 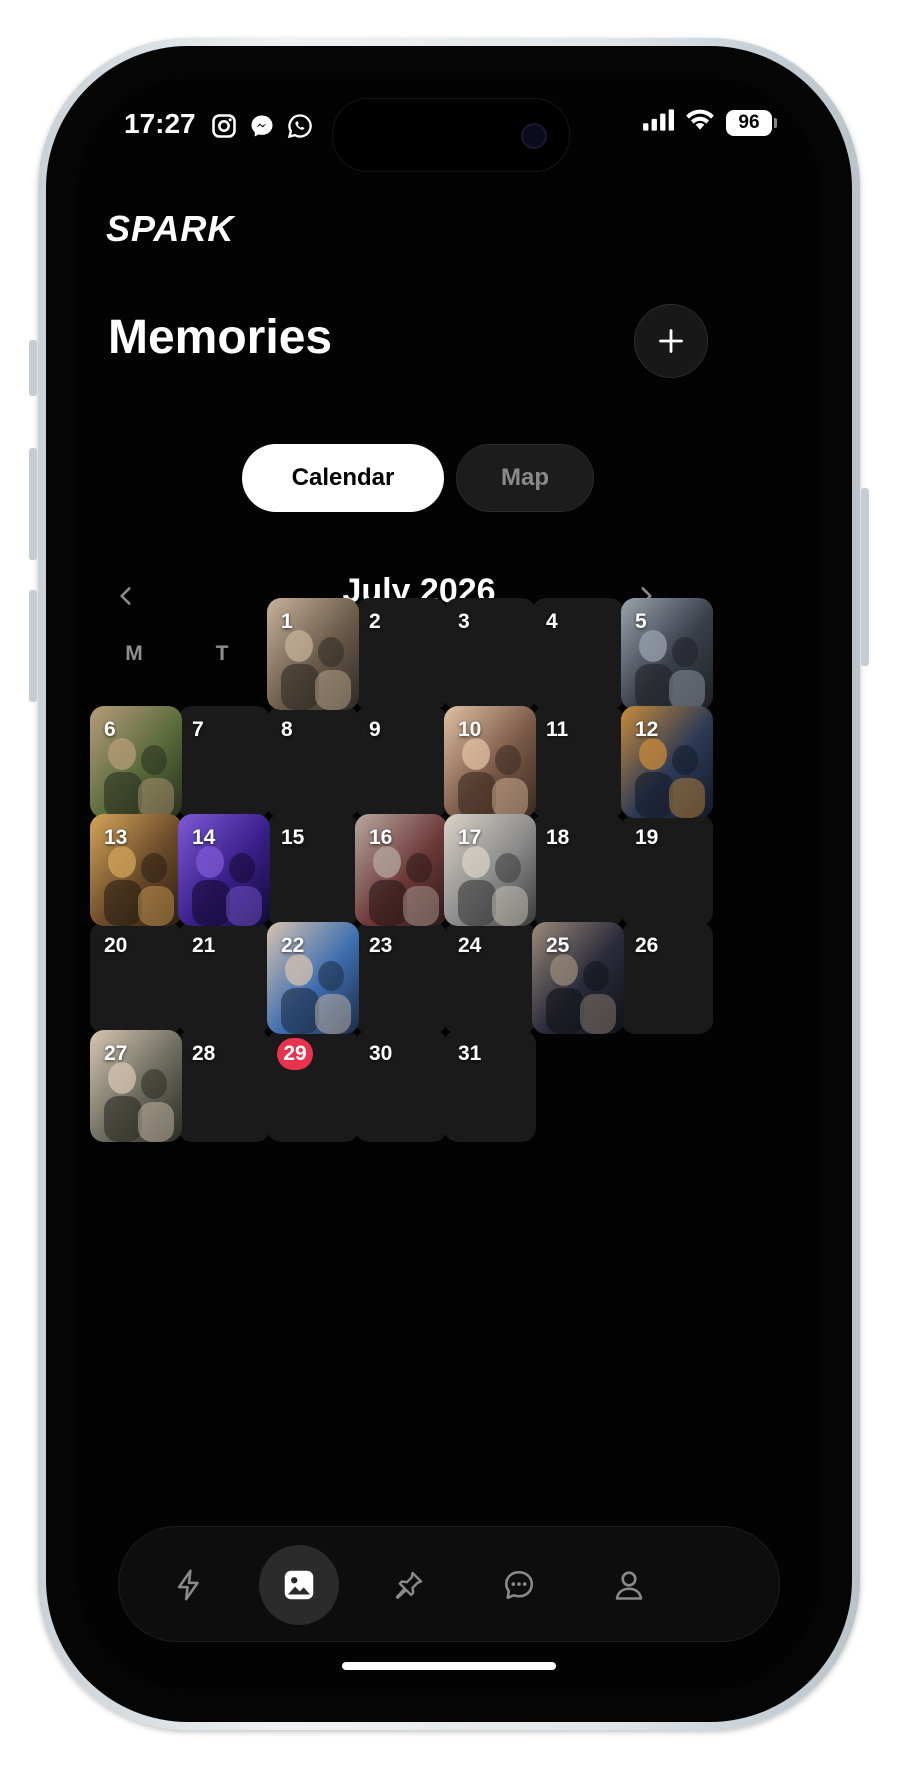 What do you see at coordinates (136, 1086) in the screenshot?
I see `calendar-day-cell: 27` at bounding box center [136, 1086].